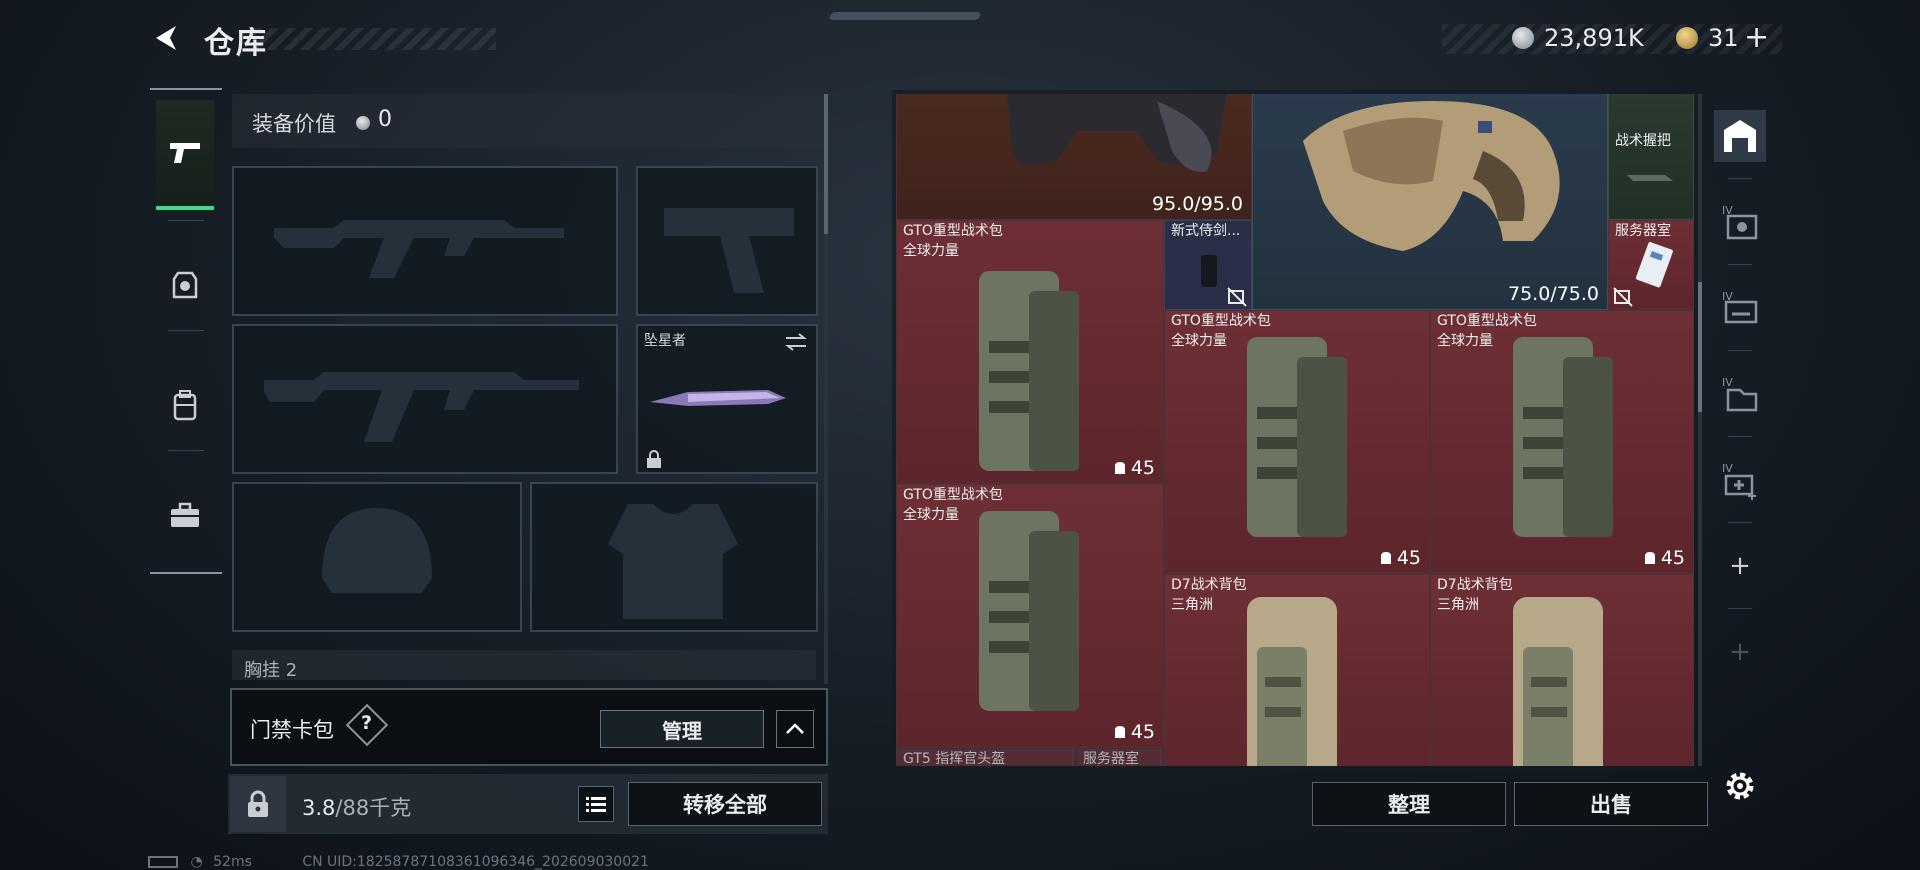 The image size is (1920, 870). I want to click on grip-icon, so click(1650, 178).